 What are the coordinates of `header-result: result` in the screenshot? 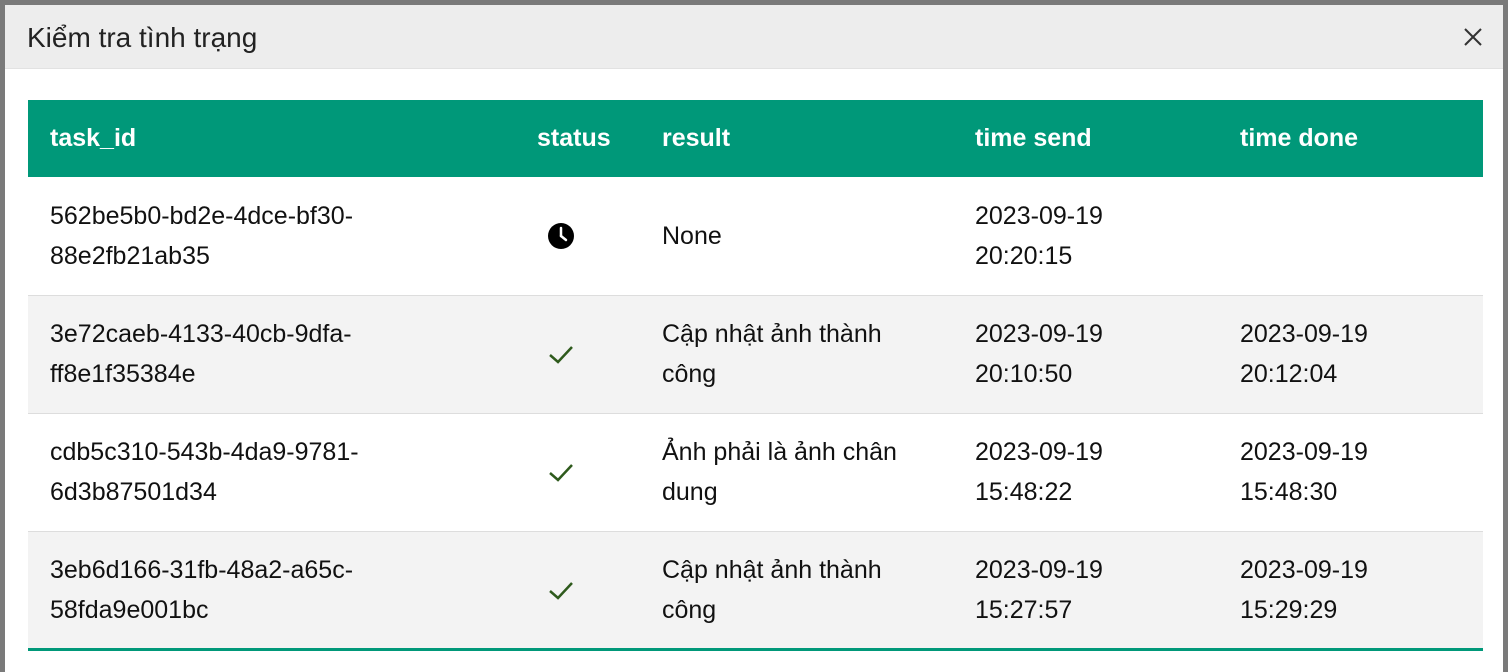 It's located at (696, 138).